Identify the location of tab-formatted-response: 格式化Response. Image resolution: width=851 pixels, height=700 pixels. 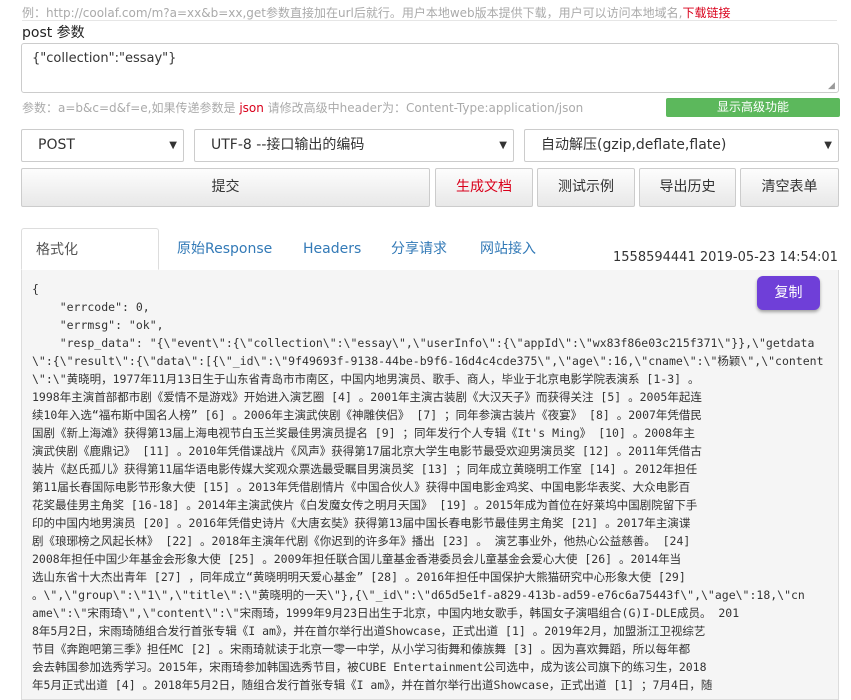
(90, 264).